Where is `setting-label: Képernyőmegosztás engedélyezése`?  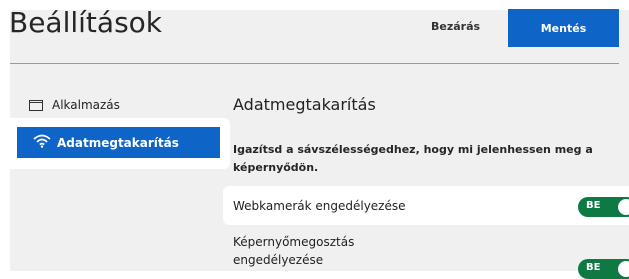
setting-label: Képernyőmegosztás engedélyezése is located at coordinates (294, 251).